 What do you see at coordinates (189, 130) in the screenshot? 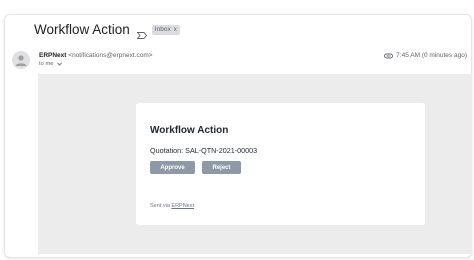
I see `card-title: Workflow Action` at bounding box center [189, 130].